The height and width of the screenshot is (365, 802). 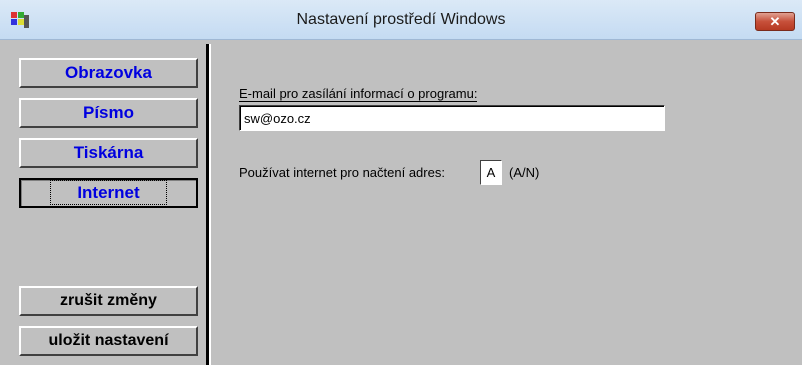 I want to click on nav-button-label: Písmo, so click(x=108, y=112).